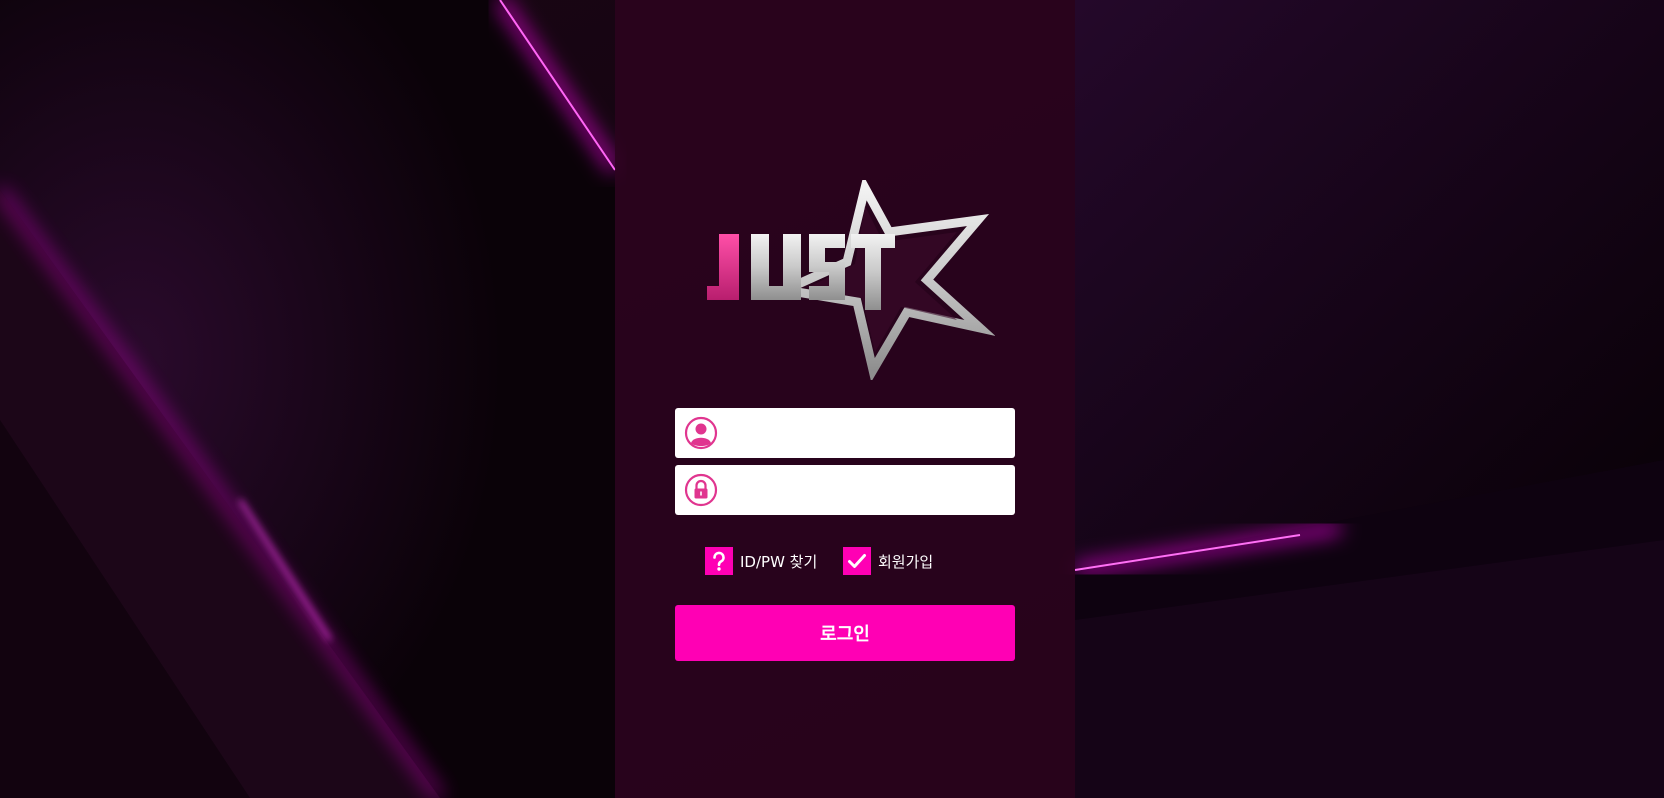  I want to click on password-field, so click(845, 490).